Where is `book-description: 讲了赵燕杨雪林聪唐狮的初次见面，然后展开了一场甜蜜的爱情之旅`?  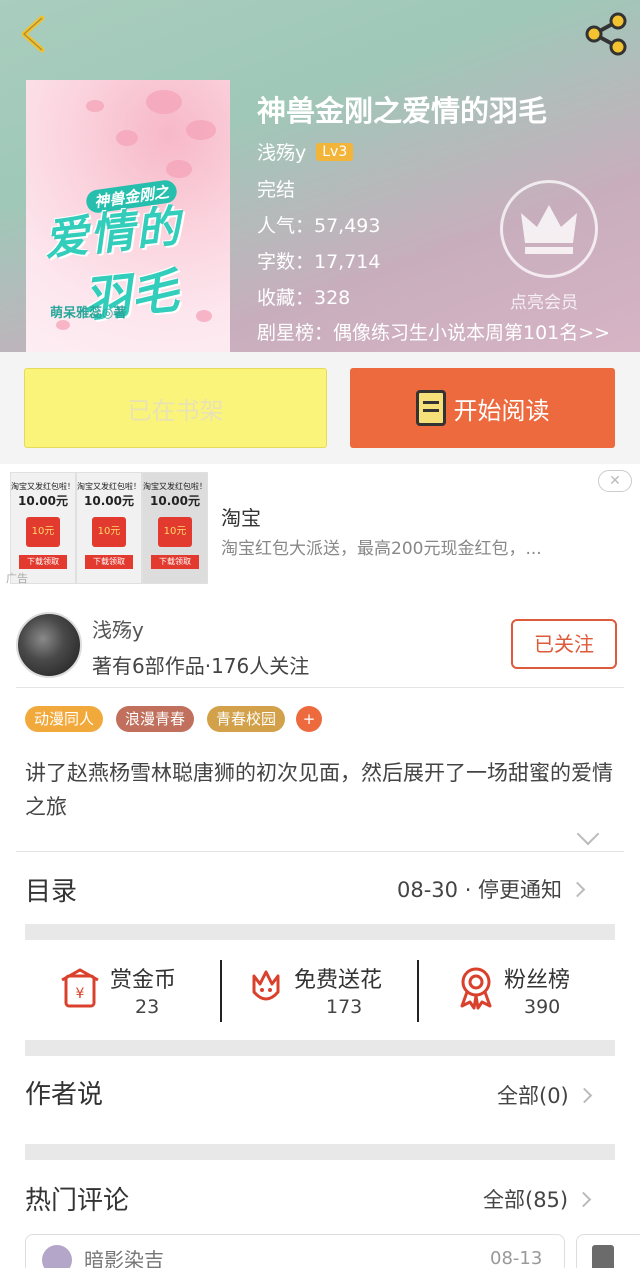 book-description: 讲了赵燕杨雪林聪唐狮的初次见面，然后展开了一场甜蜜的爱情之旅 is located at coordinates (319, 790).